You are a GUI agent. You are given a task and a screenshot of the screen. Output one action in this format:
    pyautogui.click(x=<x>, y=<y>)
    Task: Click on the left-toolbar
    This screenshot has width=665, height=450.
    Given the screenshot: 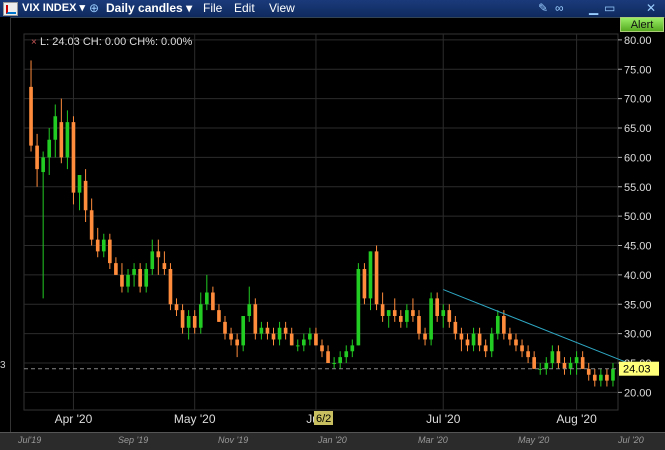 What is the action you would take?
    pyautogui.click(x=5, y=224)
    